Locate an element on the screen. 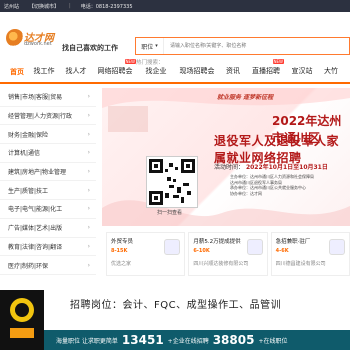  nav-find-talent-label: 找人才 is located at coordinates (76, 71).